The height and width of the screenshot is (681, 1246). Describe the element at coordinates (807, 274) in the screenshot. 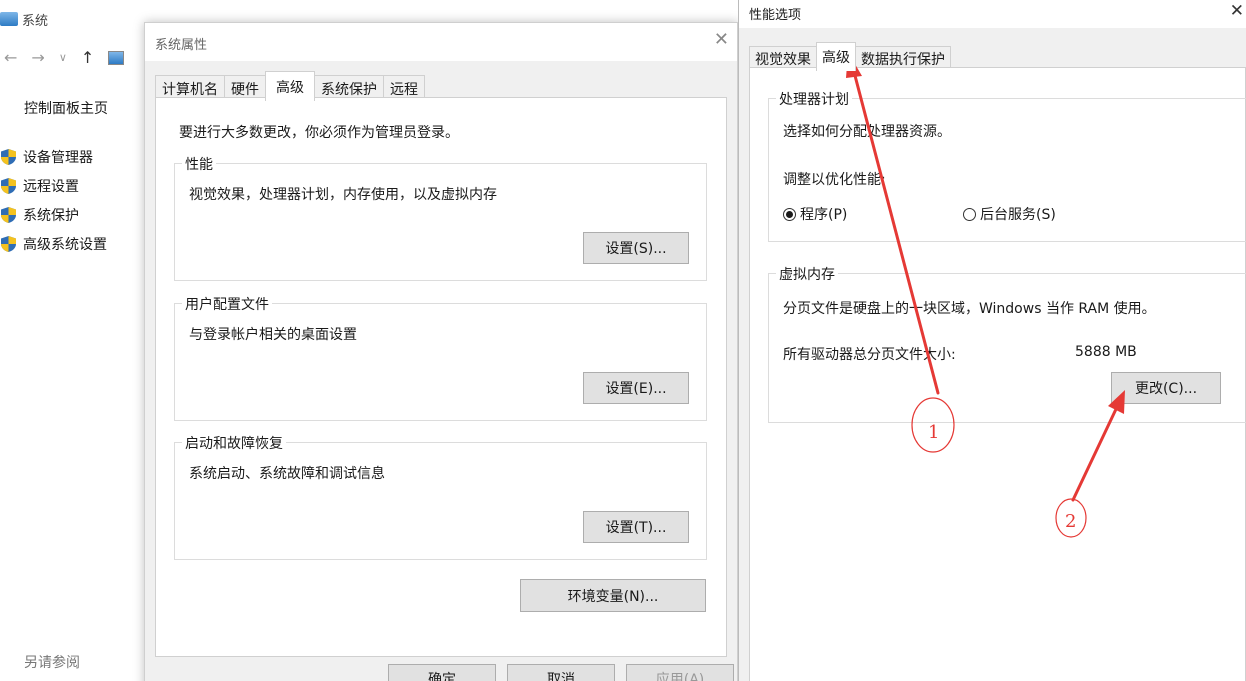

I see `group-label: 虚拟内存` at that location.